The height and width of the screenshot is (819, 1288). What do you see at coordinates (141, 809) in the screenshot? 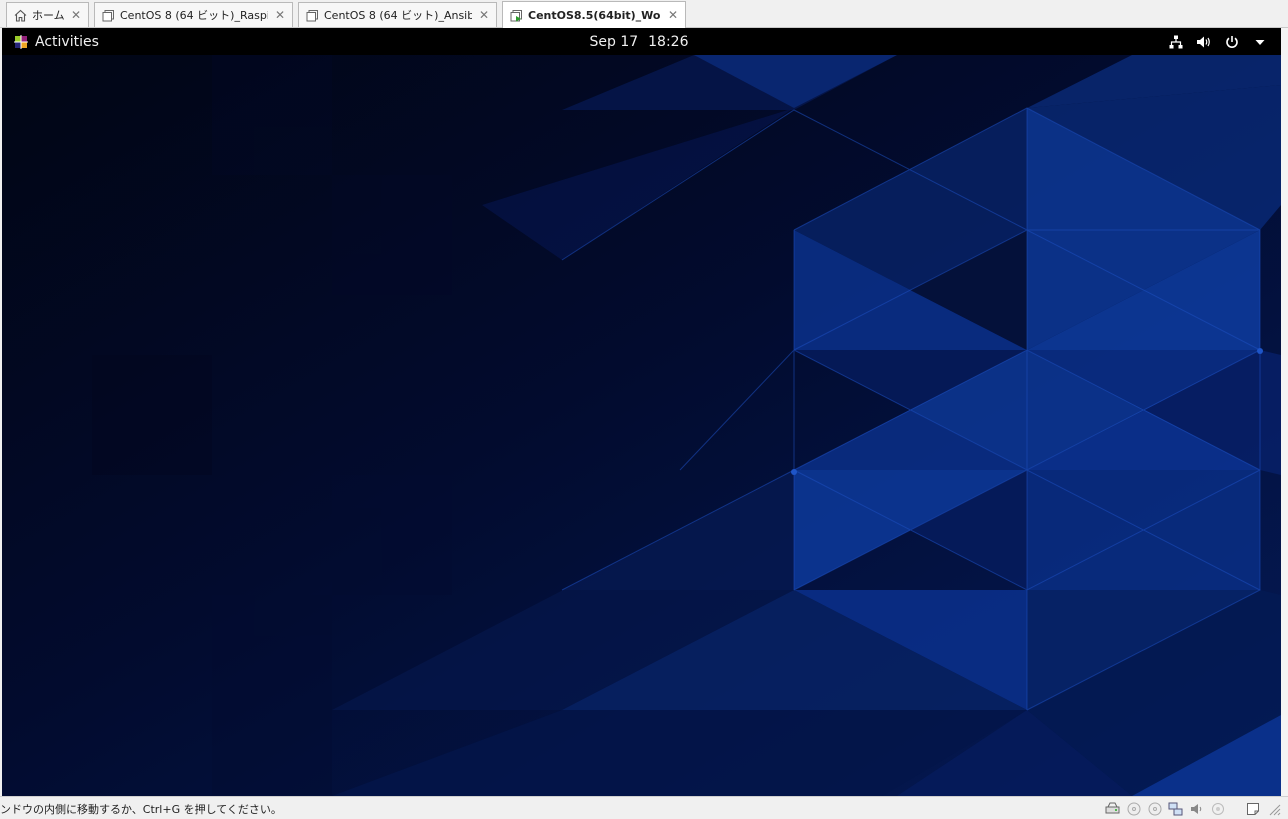
I see `status-message: ンドウの内側に移動するか、Ctrl+G を押してください。` at bounding box center [141, 809].